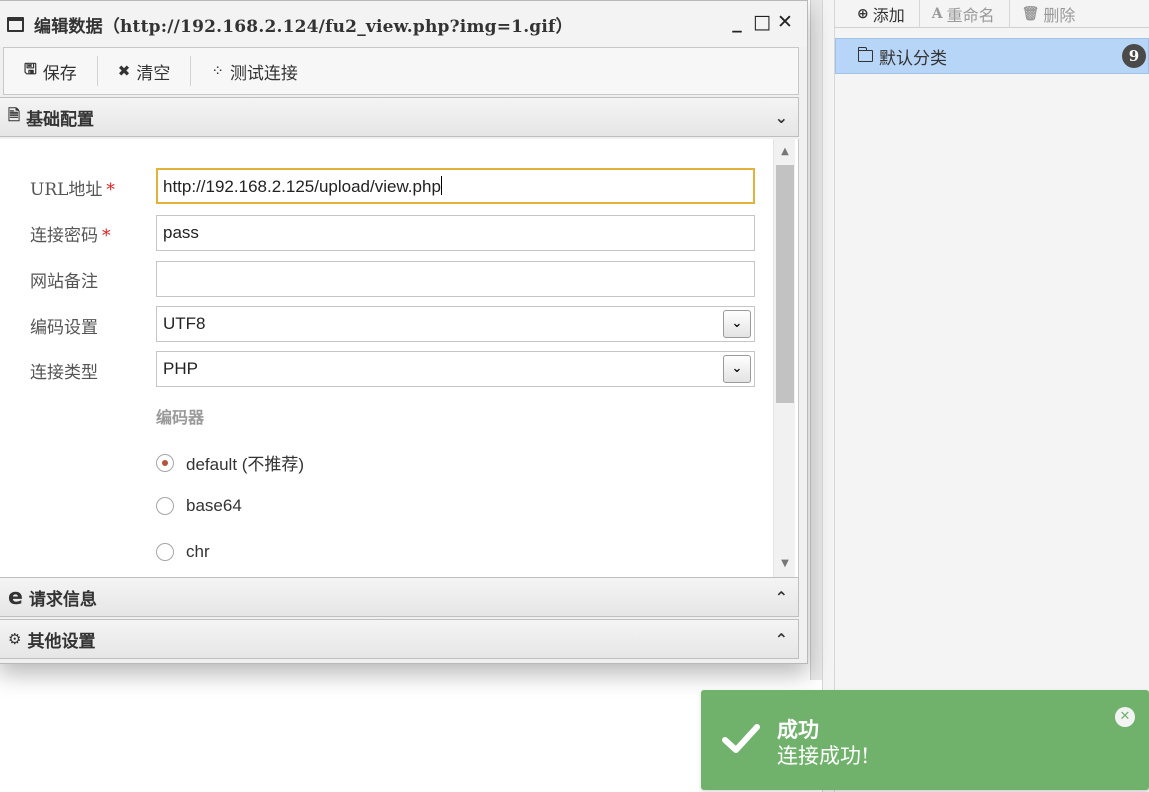 The image size is (1149, 792). I want to click on document-icon: 🗎, so click(14, 114).